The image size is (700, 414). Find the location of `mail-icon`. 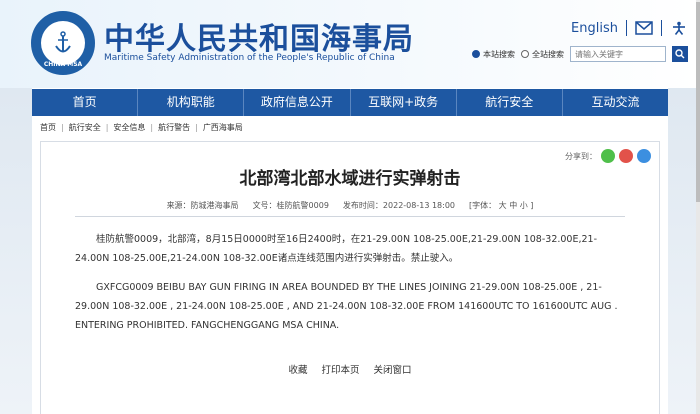

mail-icon is located at coordinates (644, 28).